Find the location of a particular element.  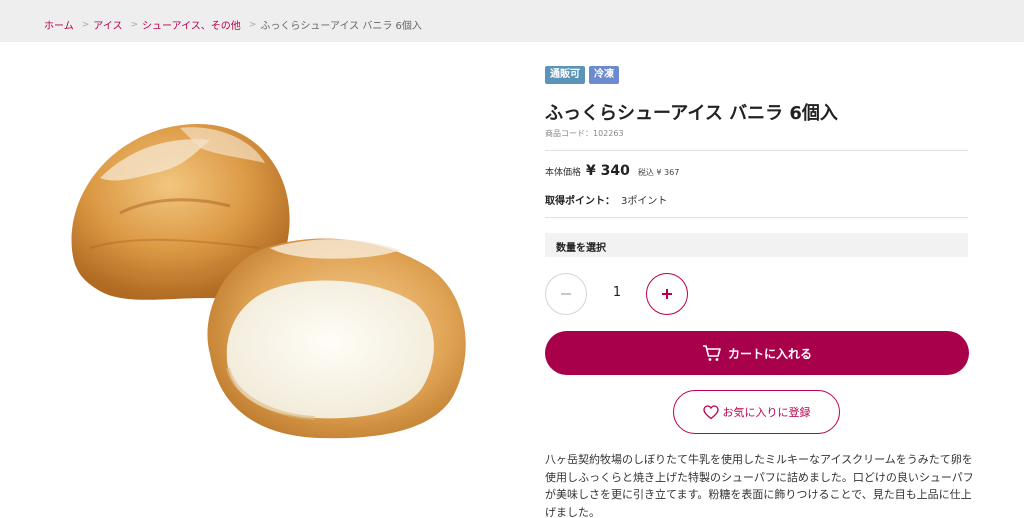

quantity-decrement-button is located at coordinates (566, 294).